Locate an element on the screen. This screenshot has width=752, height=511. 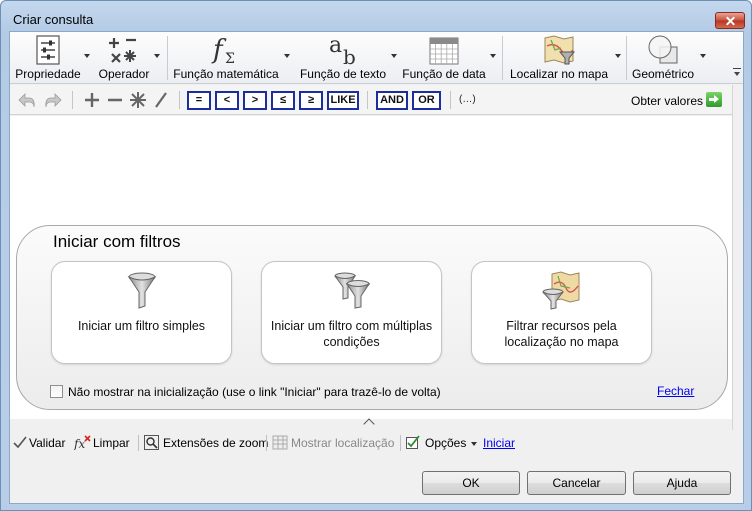
options-button: Opções is located at coordinates (445, 443).